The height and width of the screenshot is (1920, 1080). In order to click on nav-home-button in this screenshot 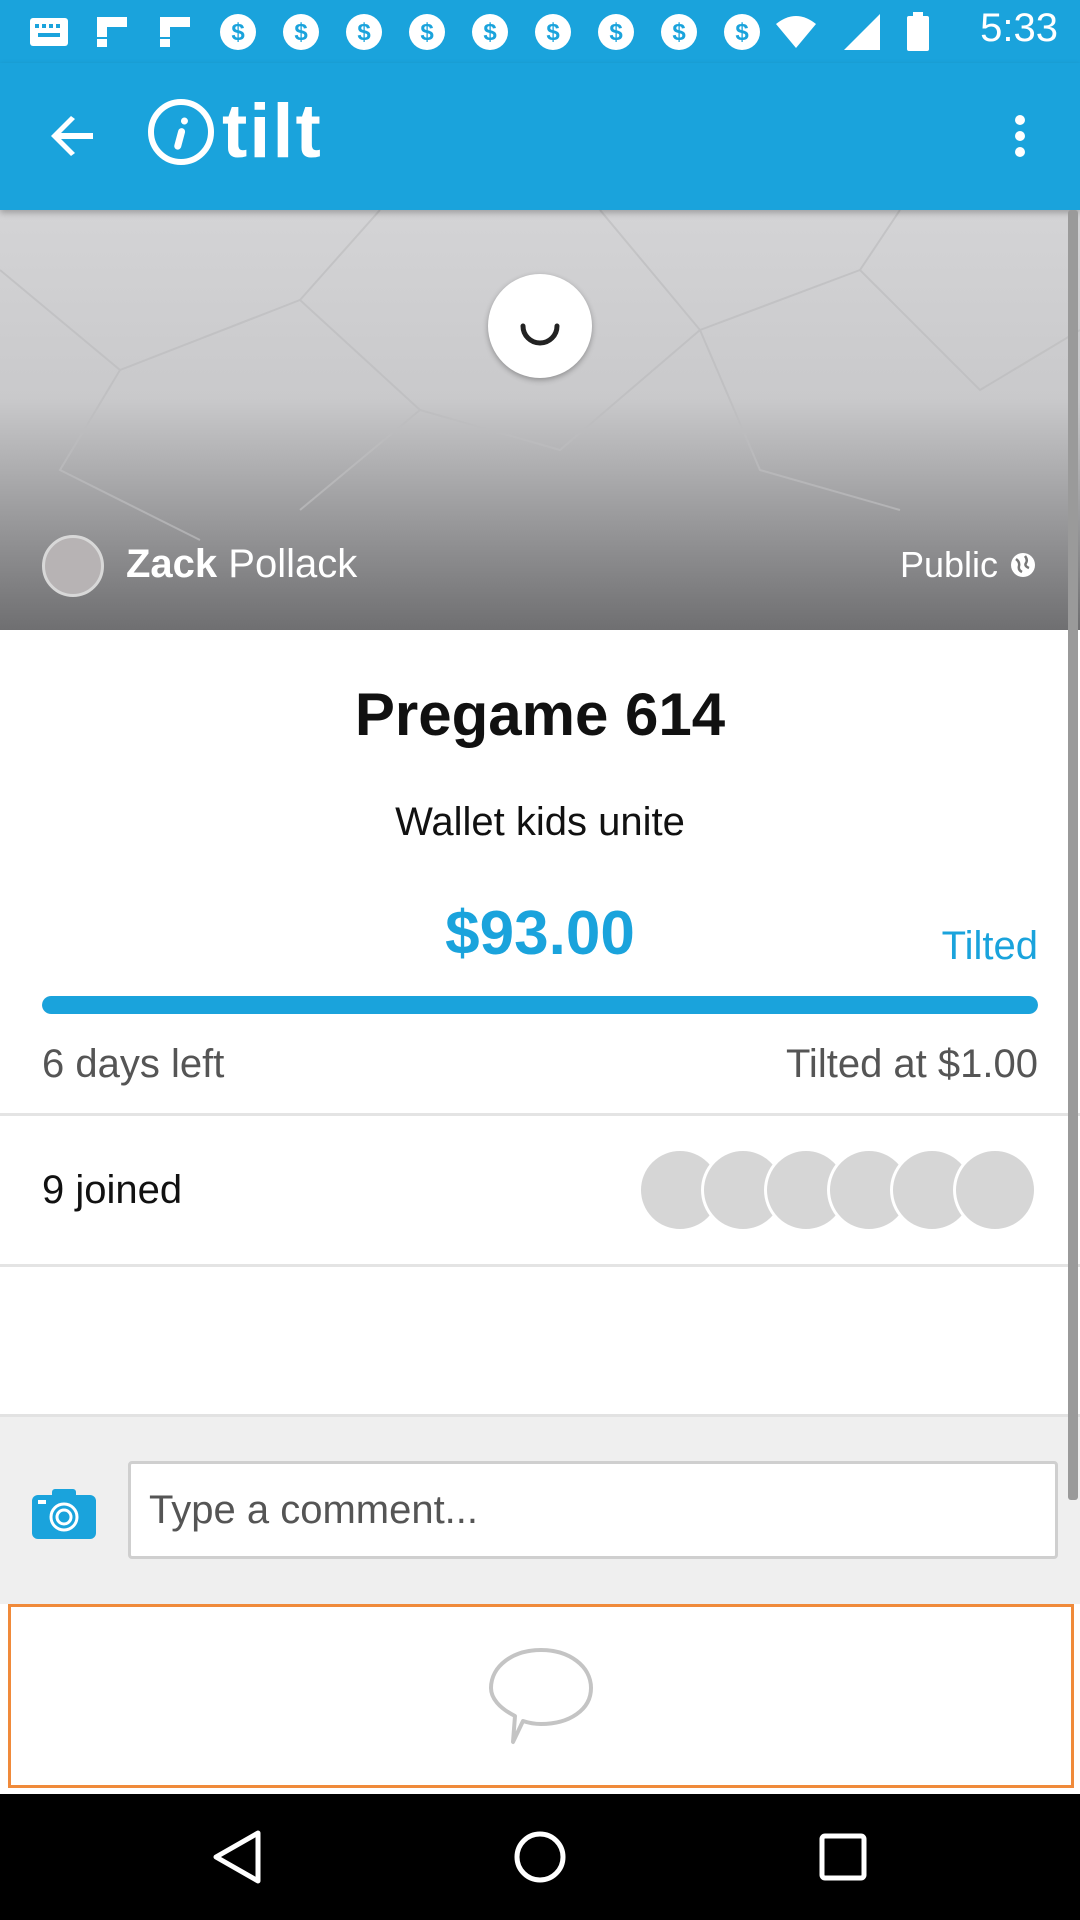, I will do `click(540, 1857)`.